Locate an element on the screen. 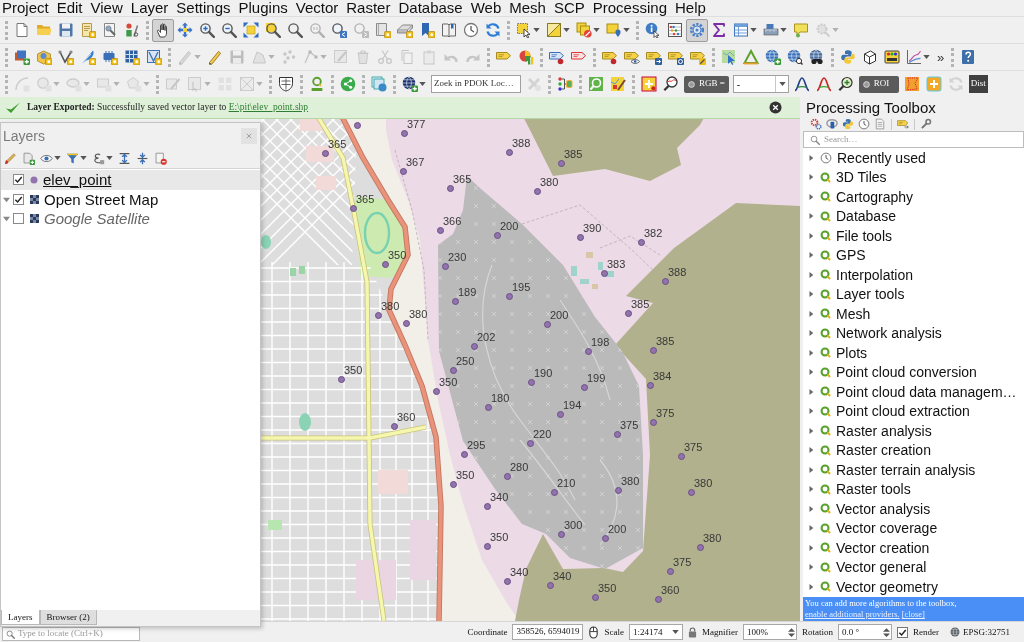 The height and width of the screenshot is (642, 1024). menu-item: SCP is located at coordinates (569, 8).